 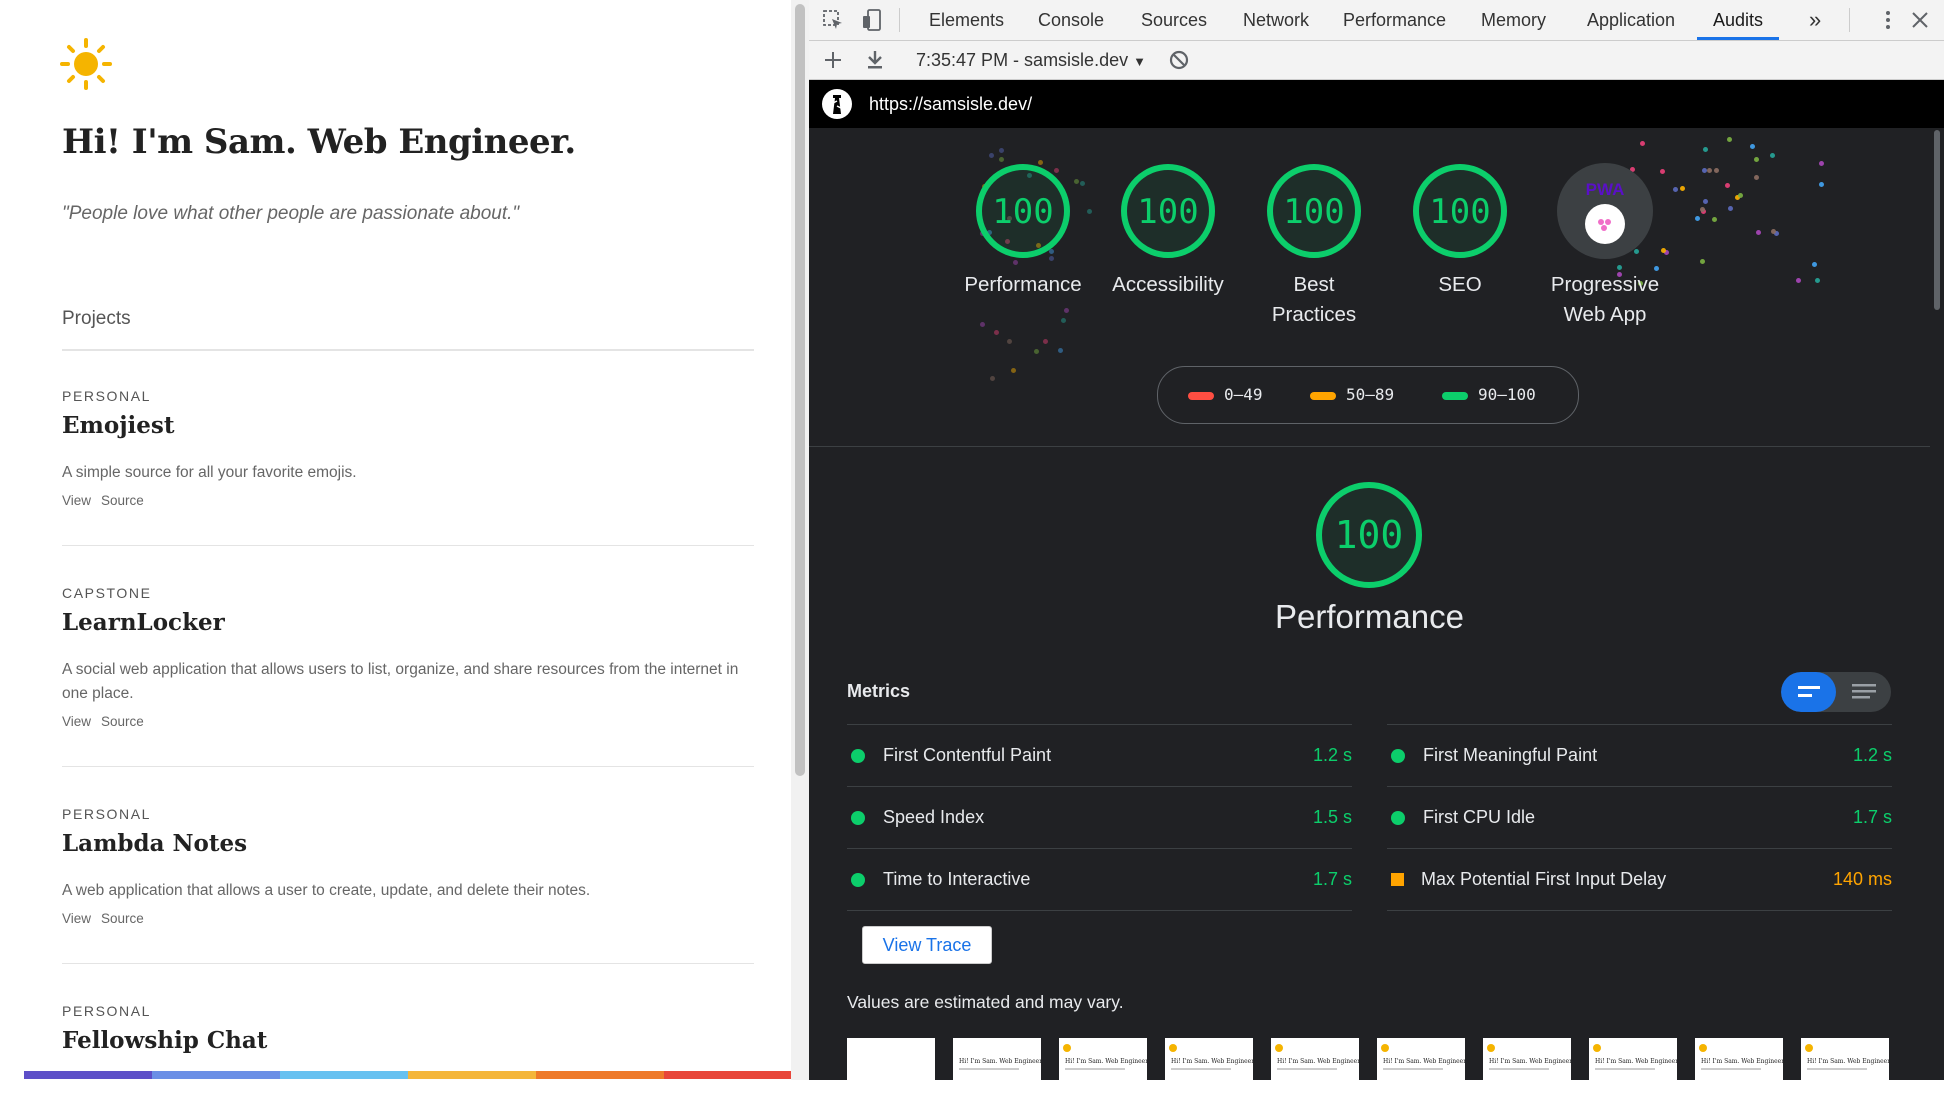 What do you see at coordinates (1376, 60) in the screenshot?
I see `audits-toolbar: 7:35:47 PM - samsisle.dev ▼` at bounding box center [1376, 60].